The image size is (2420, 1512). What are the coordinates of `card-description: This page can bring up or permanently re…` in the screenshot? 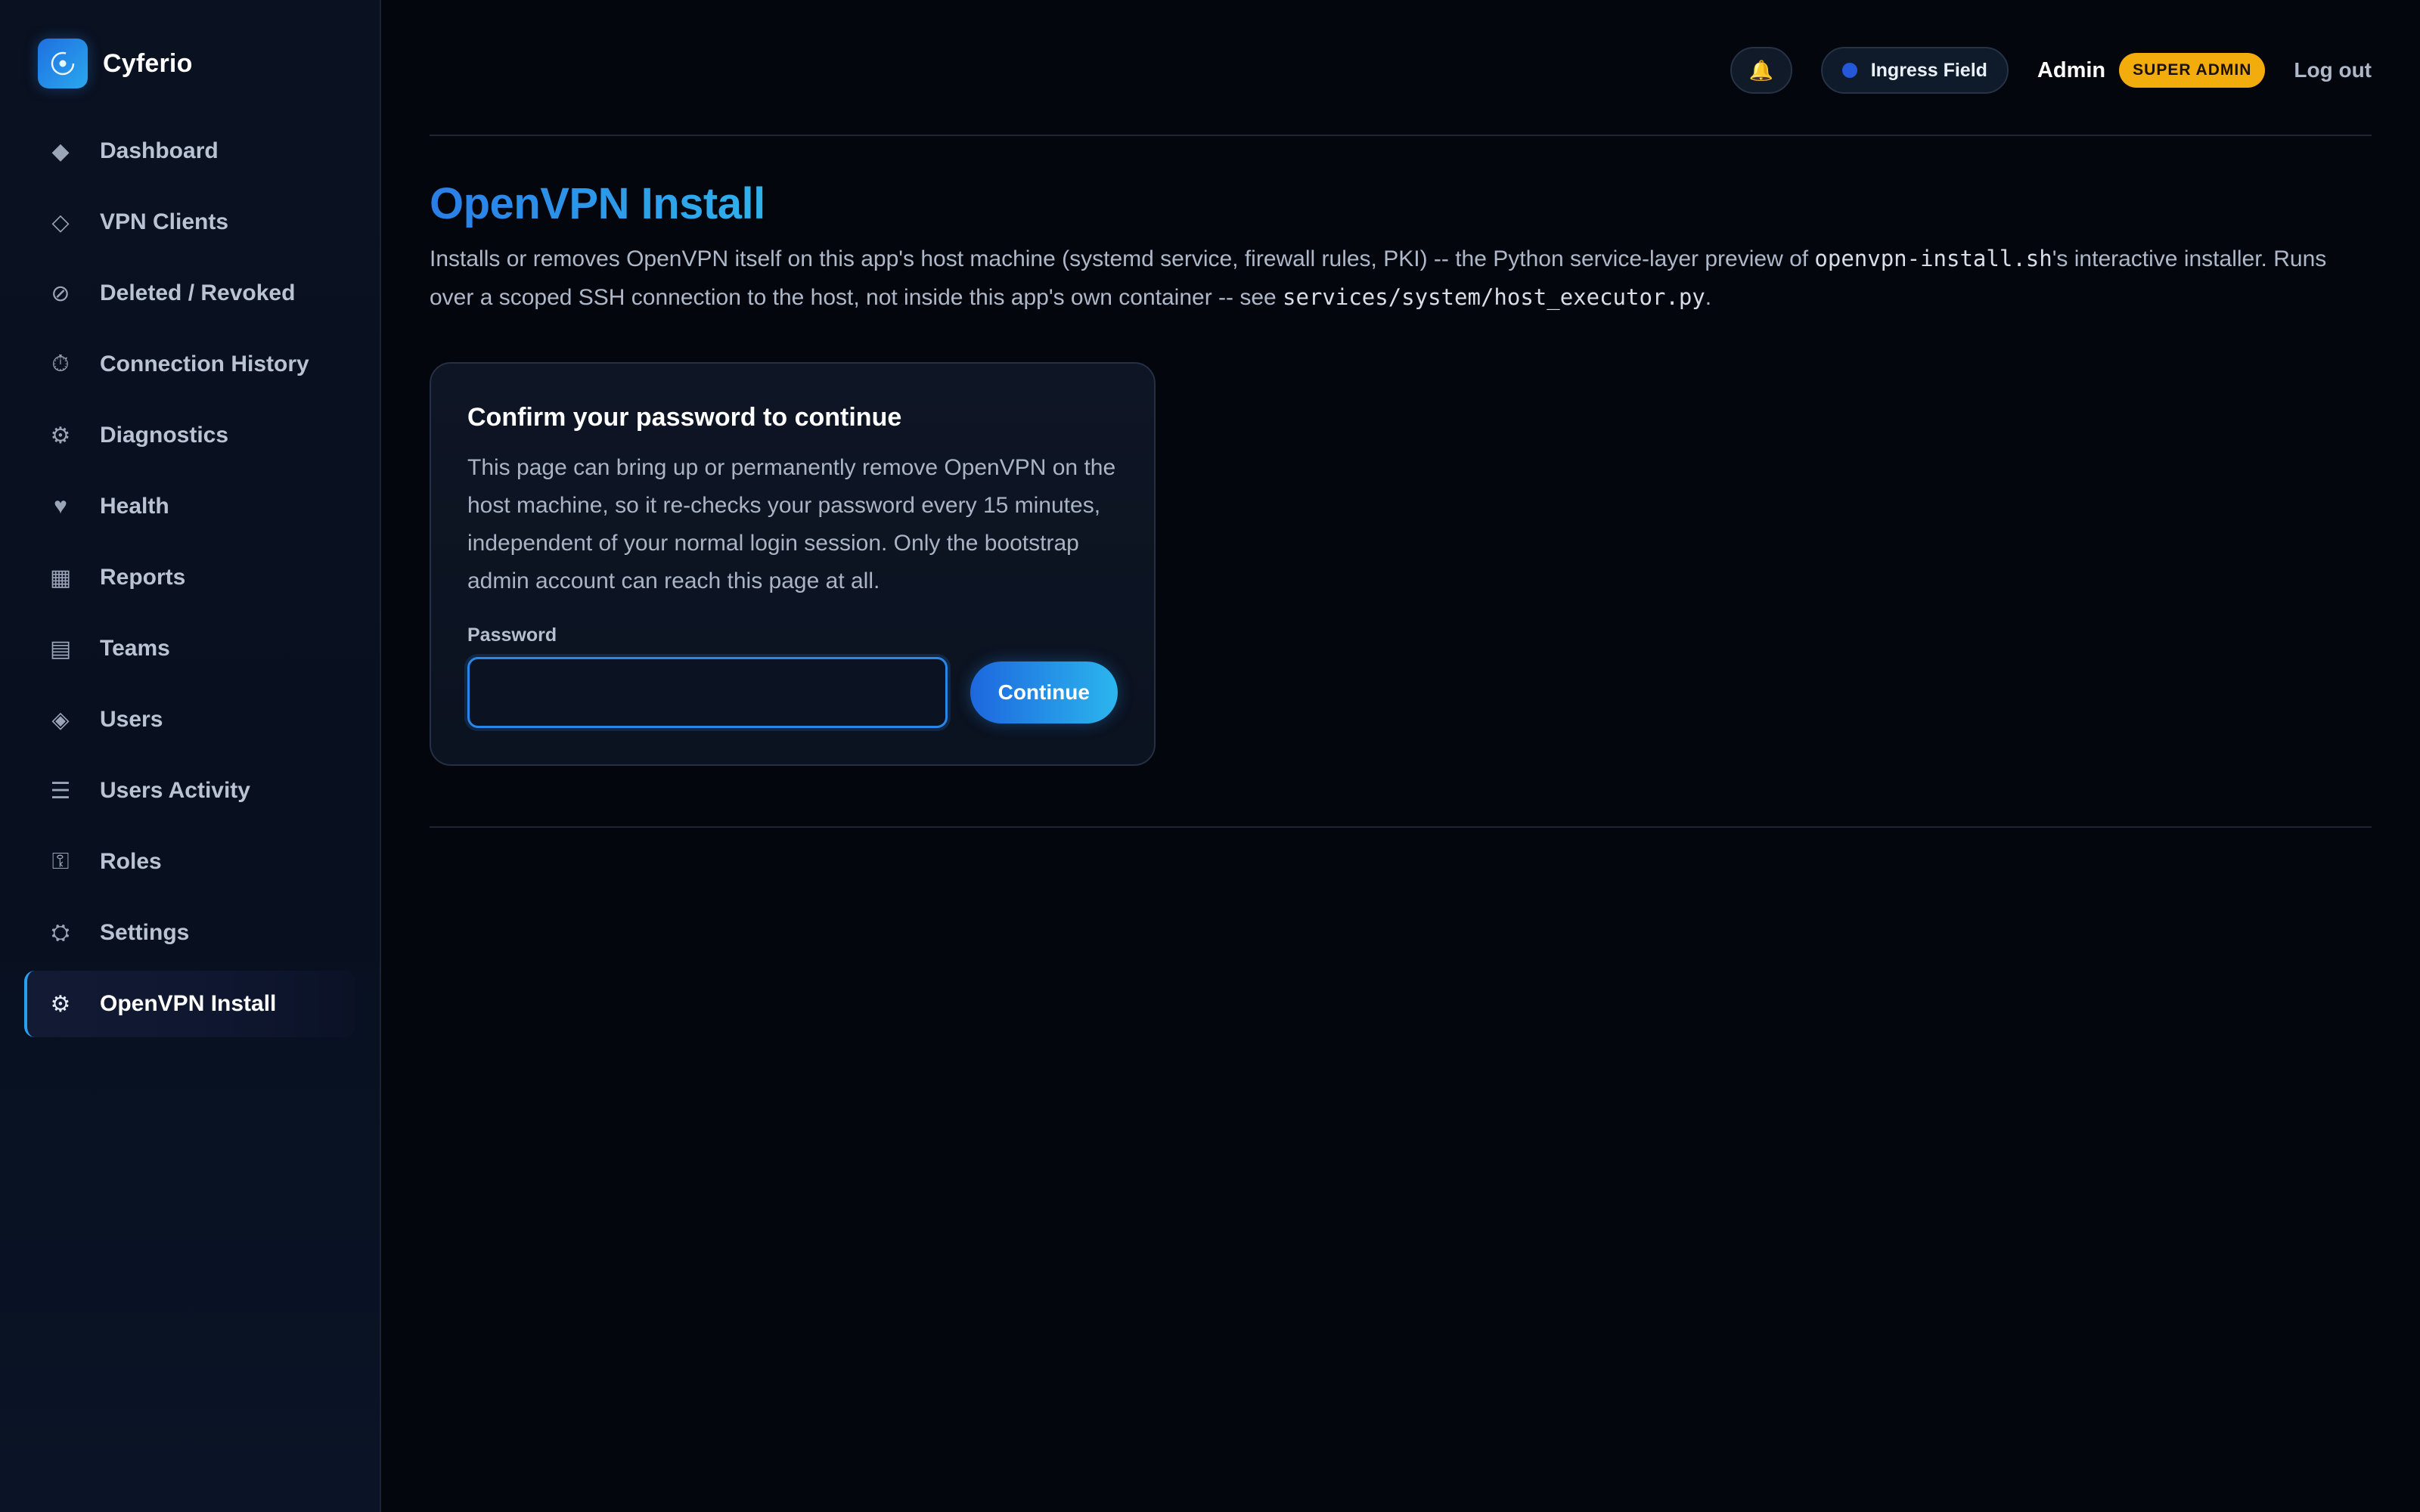 It's located at (791, 524).